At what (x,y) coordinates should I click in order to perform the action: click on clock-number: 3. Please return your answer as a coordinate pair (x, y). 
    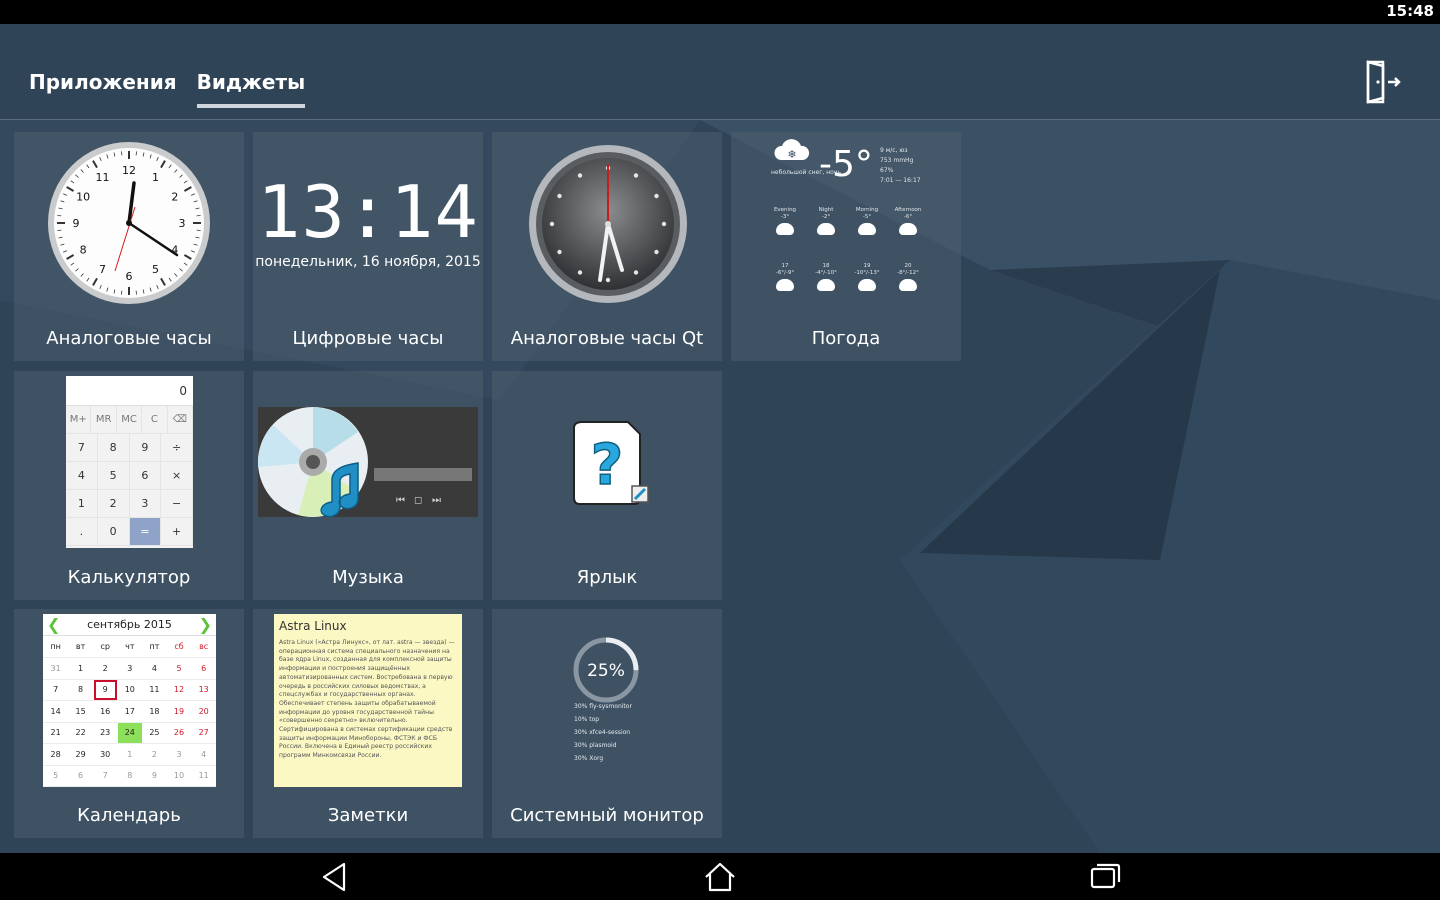
    Looking at the image, I should click on (182, 223).